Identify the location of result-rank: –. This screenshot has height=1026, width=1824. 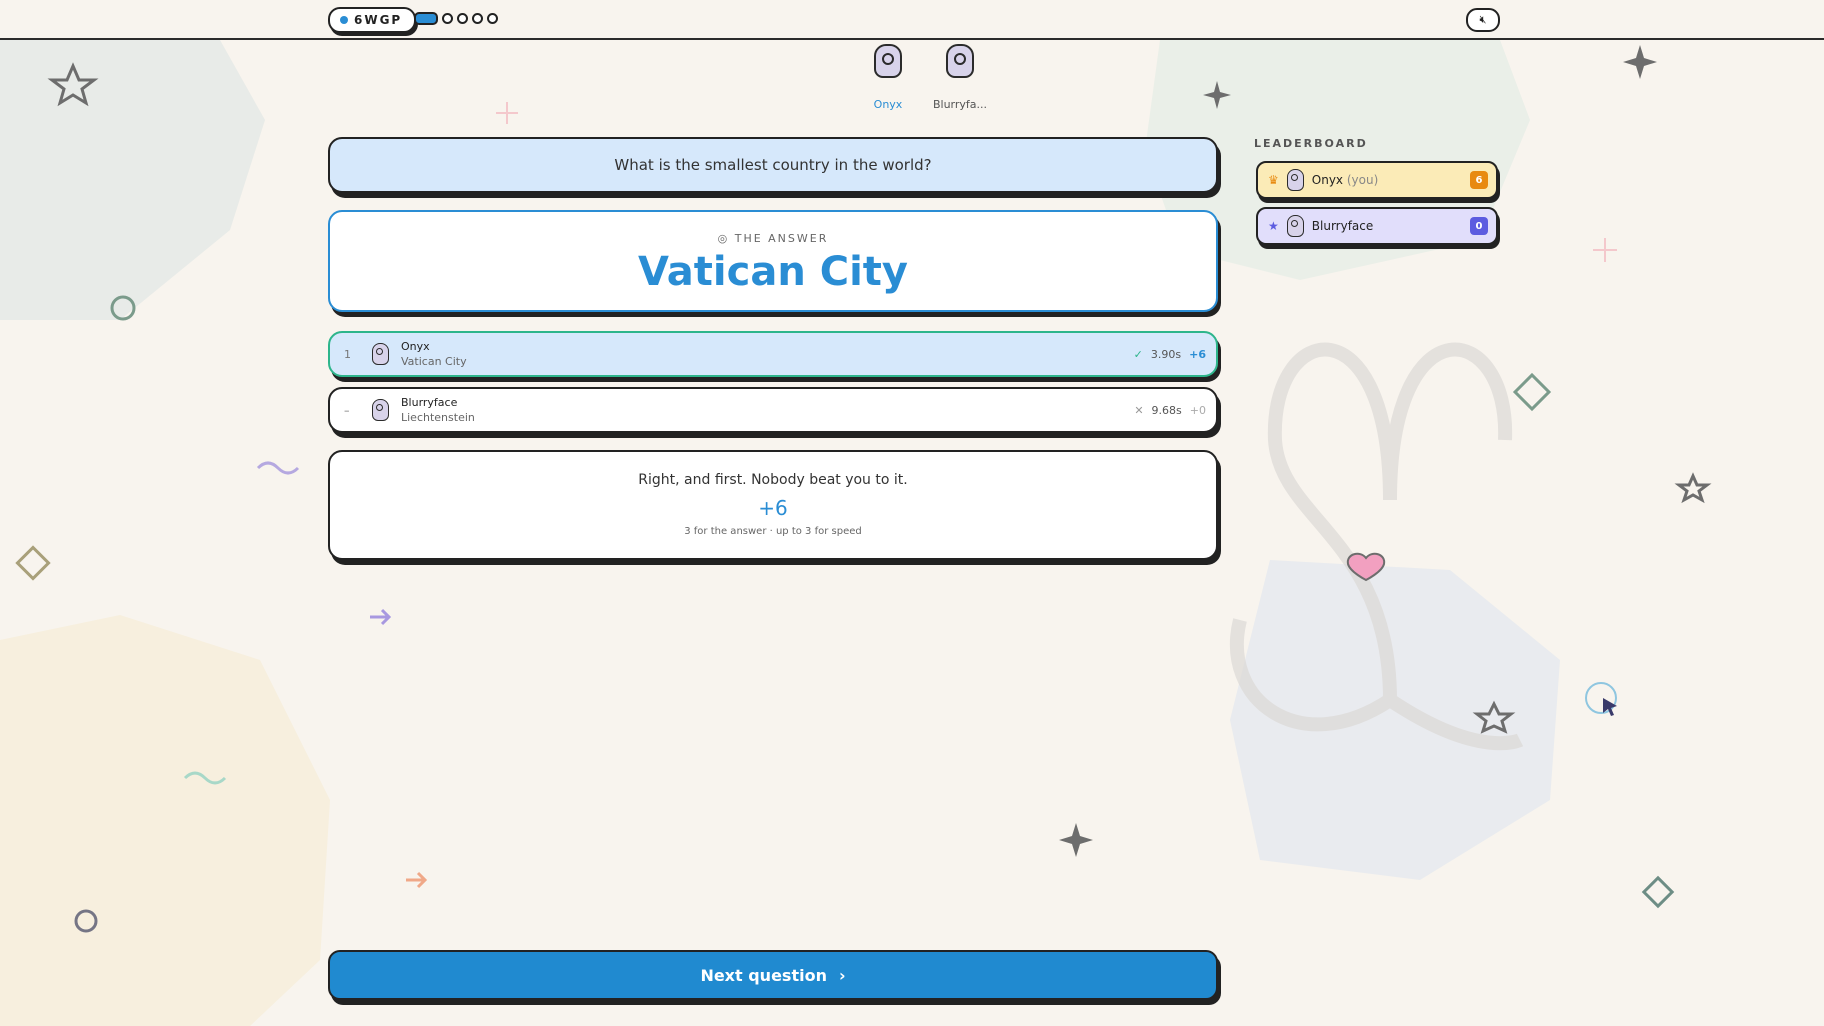
(347, 410).